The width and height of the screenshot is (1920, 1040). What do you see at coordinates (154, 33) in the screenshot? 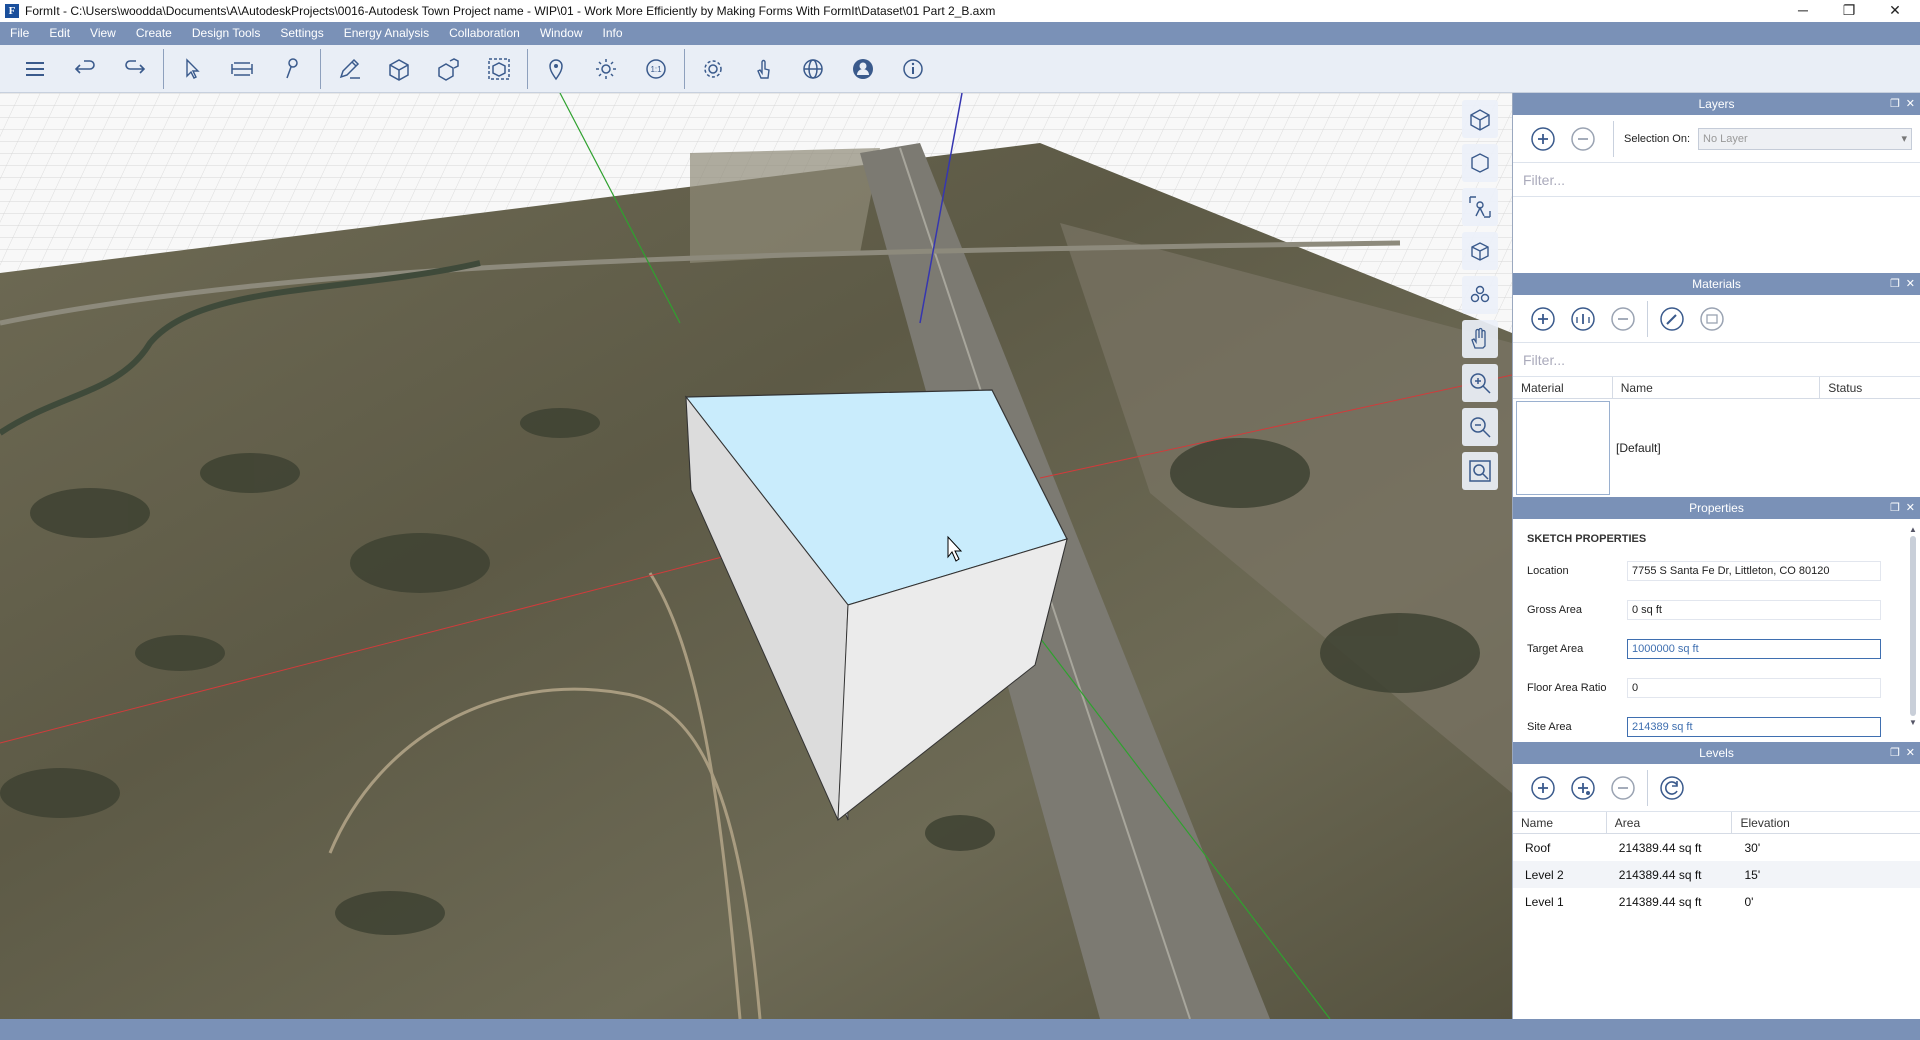
I see `menu-create: Create` at bounding box center [154, 33].